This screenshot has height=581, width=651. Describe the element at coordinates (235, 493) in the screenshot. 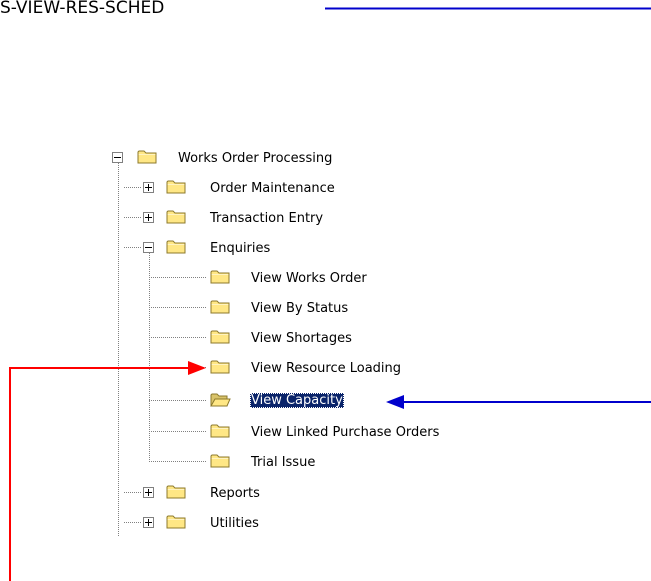

I see `tree-node-reports: Reports` at that location.